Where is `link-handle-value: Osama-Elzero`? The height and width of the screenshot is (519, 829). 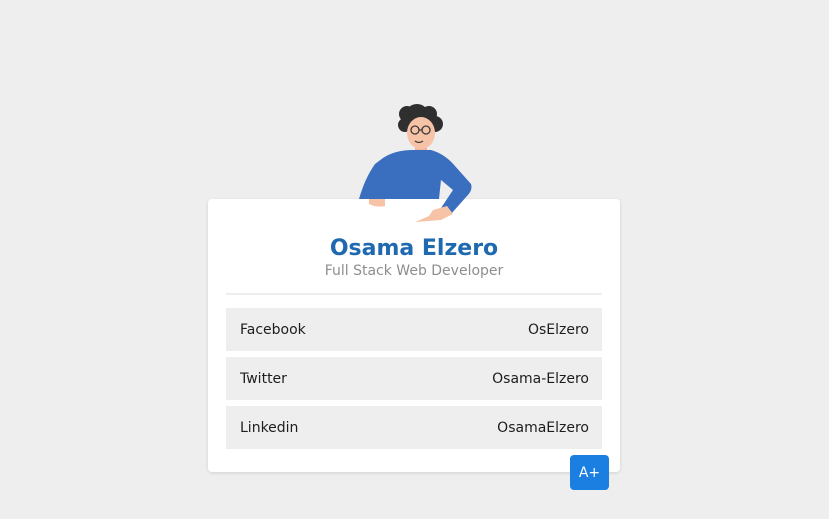
link-handle-value: Osama-Elzero is located at coordinates (540, 378).